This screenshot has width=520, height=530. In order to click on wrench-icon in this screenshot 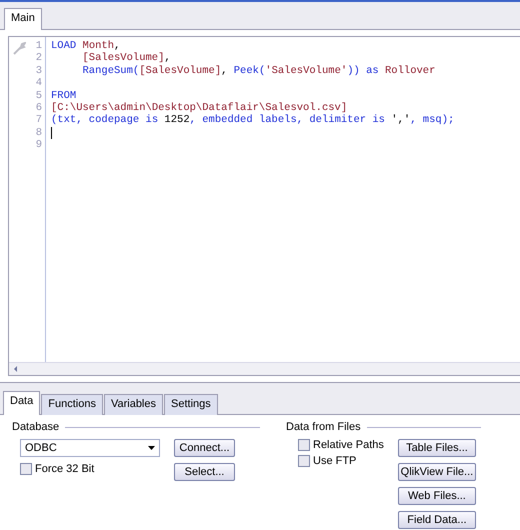, I will do `click(19, 49)`.